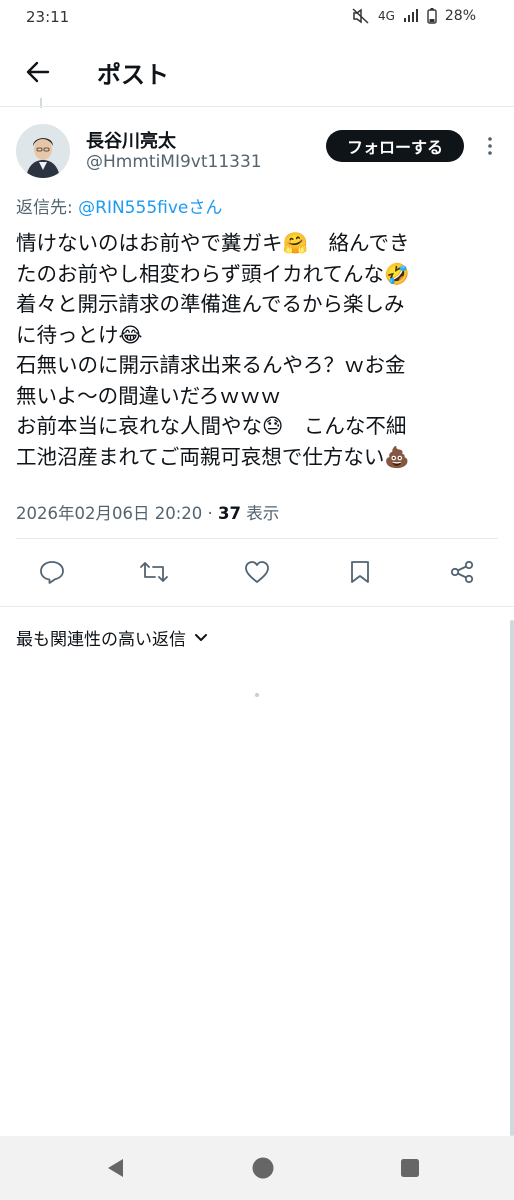 The width and height of the screenshot is (514, 1200). What do you see at coordinates (257, 606) in the screenshot?
I see `actions-divider` at bounding box center [257, 606].